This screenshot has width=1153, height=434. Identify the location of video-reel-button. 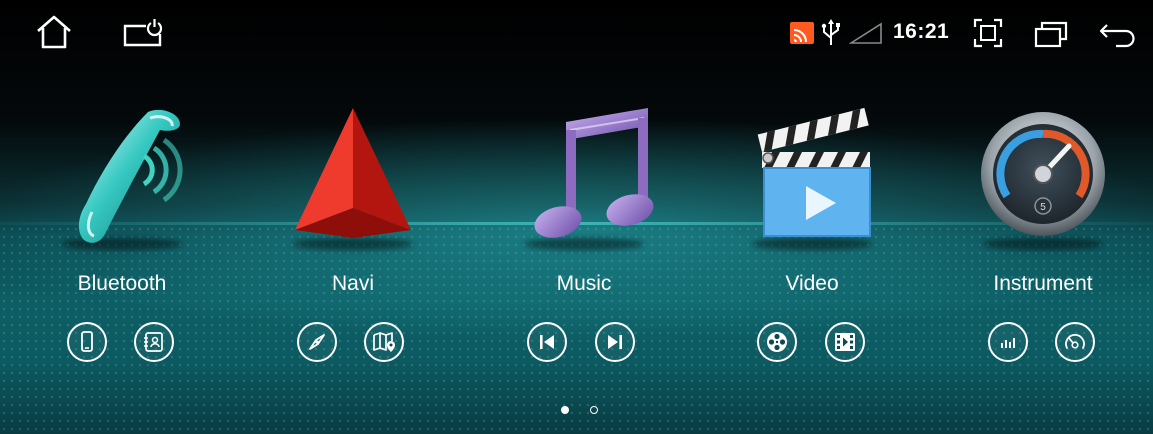
(777, 342).